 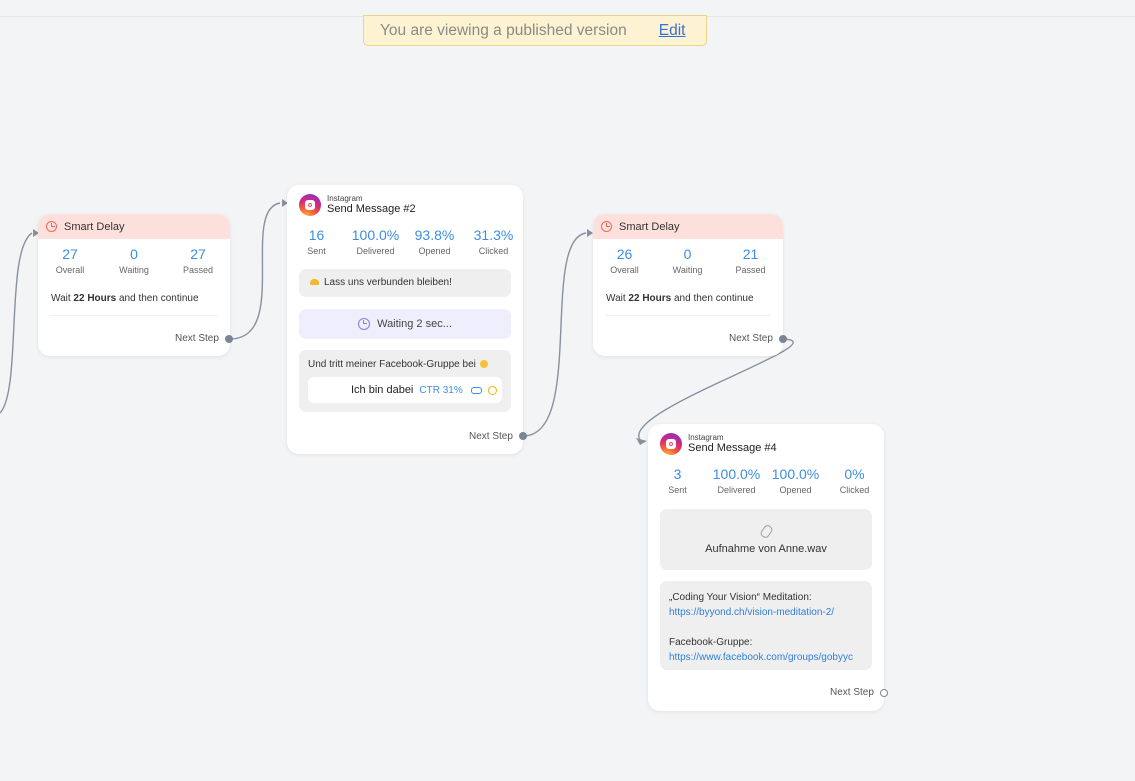 What do you see at coordinates (371, 209) in the screenshot?
I see `message-title: Send Message #2` at bounding box center [371, 209].